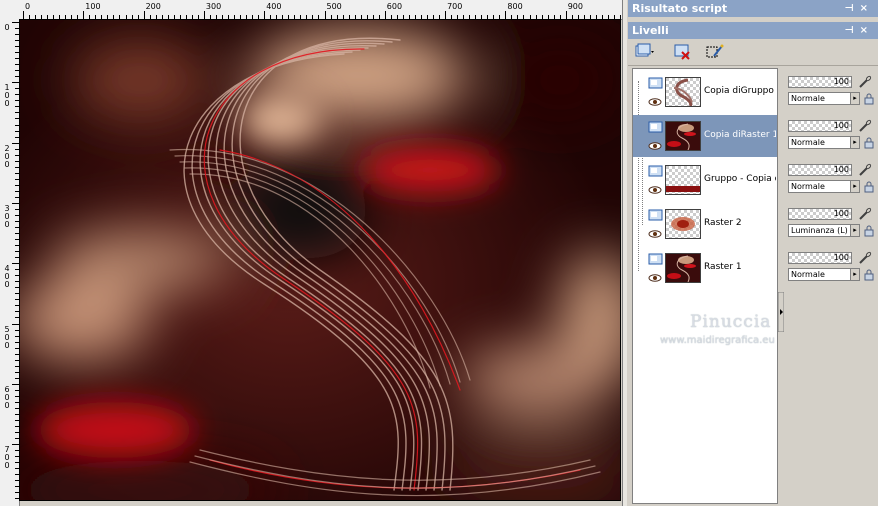 The height and width of the screenshot is (506, 878). I want to click on horizontal-ruler: 0 100 200 300 400 500 600 700 800 900, so click(312, 10).